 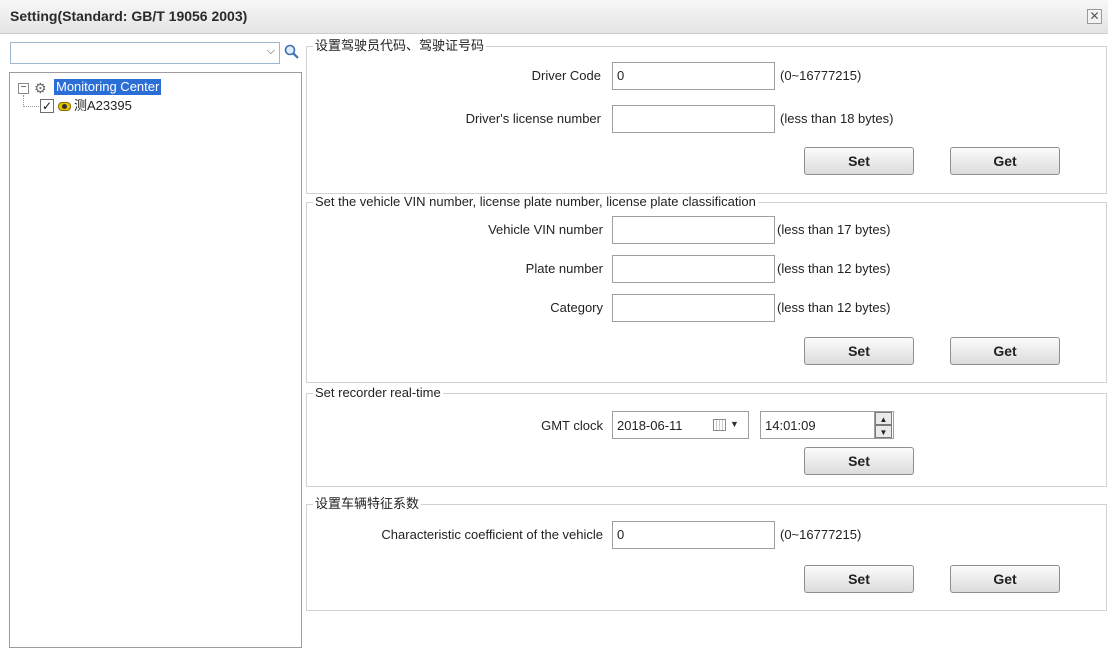 What do you see at coordinates (271, 51) in the screenshot?
I see `chevron-down-icon: ⌵` at bounding box center [271, 51].